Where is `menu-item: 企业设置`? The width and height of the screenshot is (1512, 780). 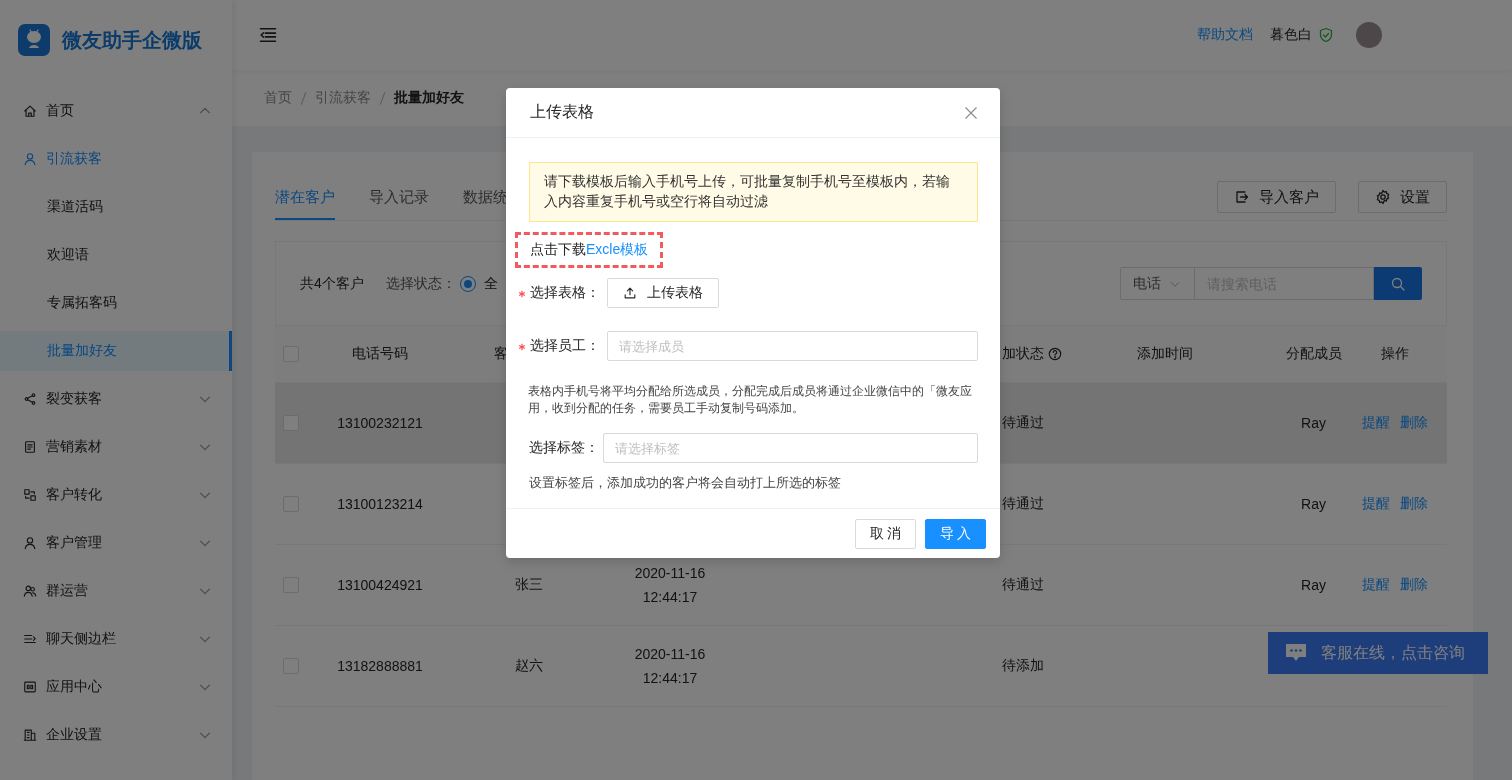
menu-item: 企业设置 is located at coordinates (116, 735).